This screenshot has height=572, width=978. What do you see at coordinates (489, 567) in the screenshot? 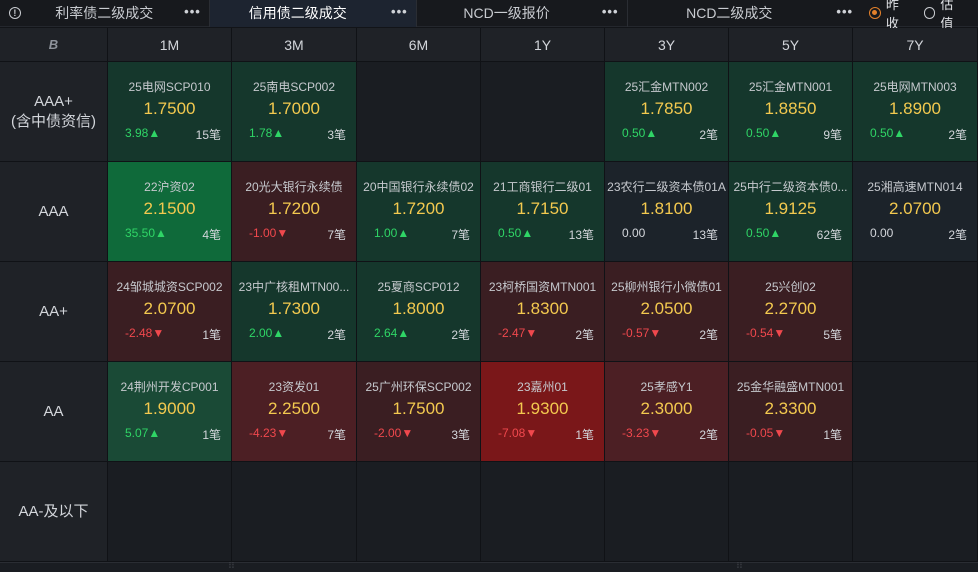
I see `bottom-resize-bar: ⁞⁞ ⁞⁞` at bounding box center [489, 567].